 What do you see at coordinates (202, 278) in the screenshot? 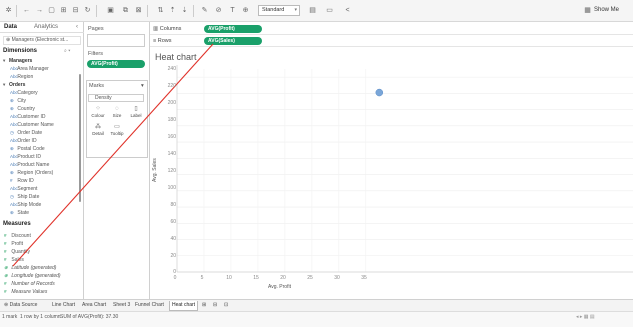
I see `x-tick-label: 5` at bounding box center [202, 278].